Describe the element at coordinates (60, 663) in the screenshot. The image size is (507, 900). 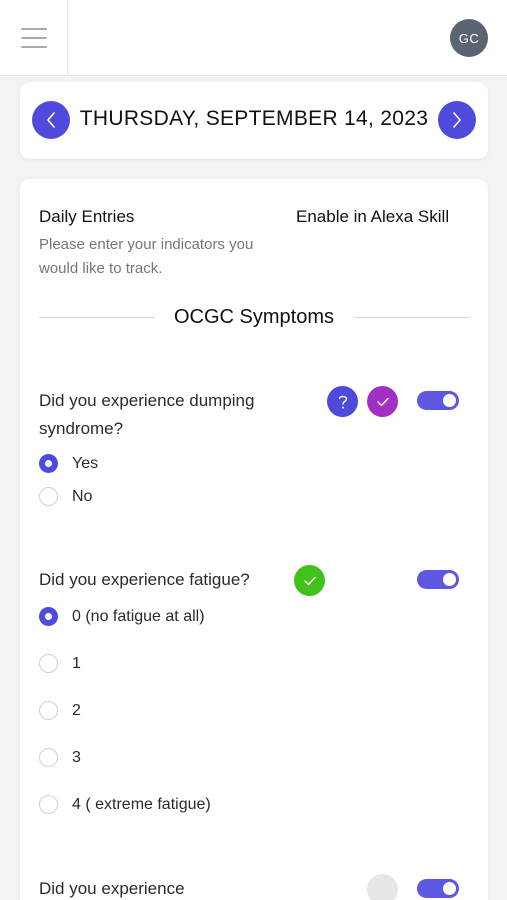
I see `option-fatigue-1: 1` at that location.